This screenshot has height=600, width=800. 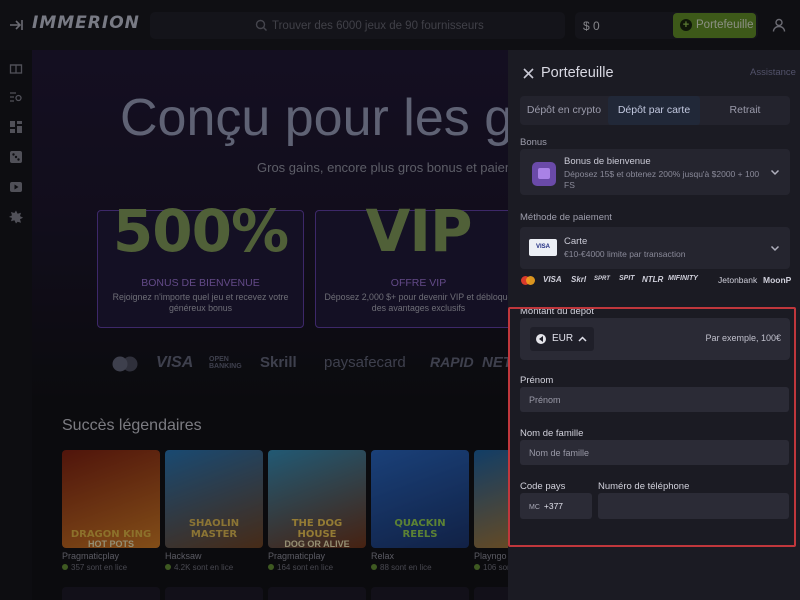 I want to click on payment-method-label: Méthode de paiement, so click(x=566, y=217).